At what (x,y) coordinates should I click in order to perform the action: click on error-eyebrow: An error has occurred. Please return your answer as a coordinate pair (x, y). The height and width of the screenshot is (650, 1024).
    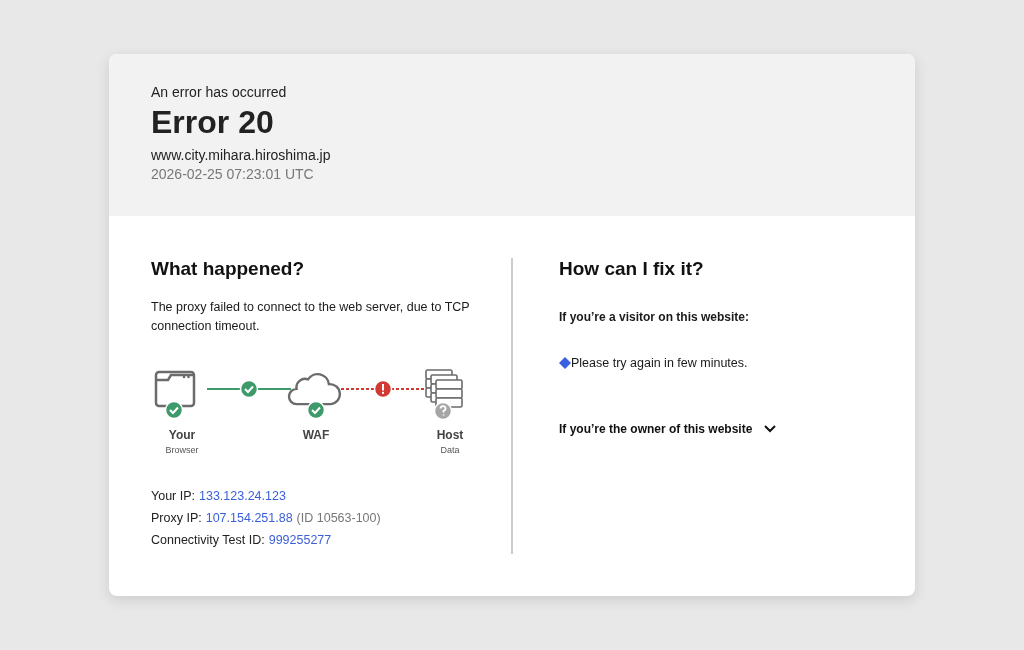
    Looking at the image, I should click on (219, 92).